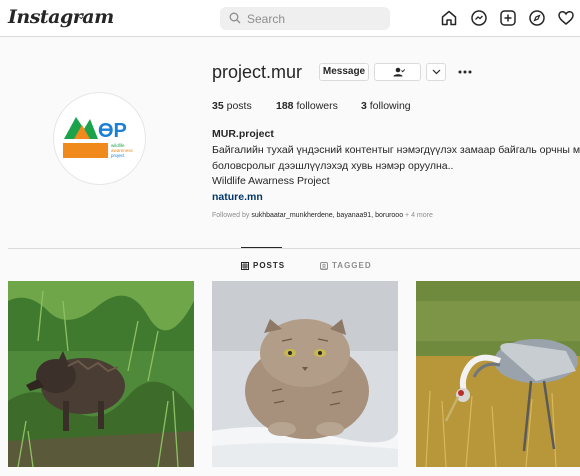 Image resolution: width=580 pixels, height=476 pixels. Describe the element at coordinates (81, 16) in the screenshot. I see `chevron-down-icon: ⌄` at that location.